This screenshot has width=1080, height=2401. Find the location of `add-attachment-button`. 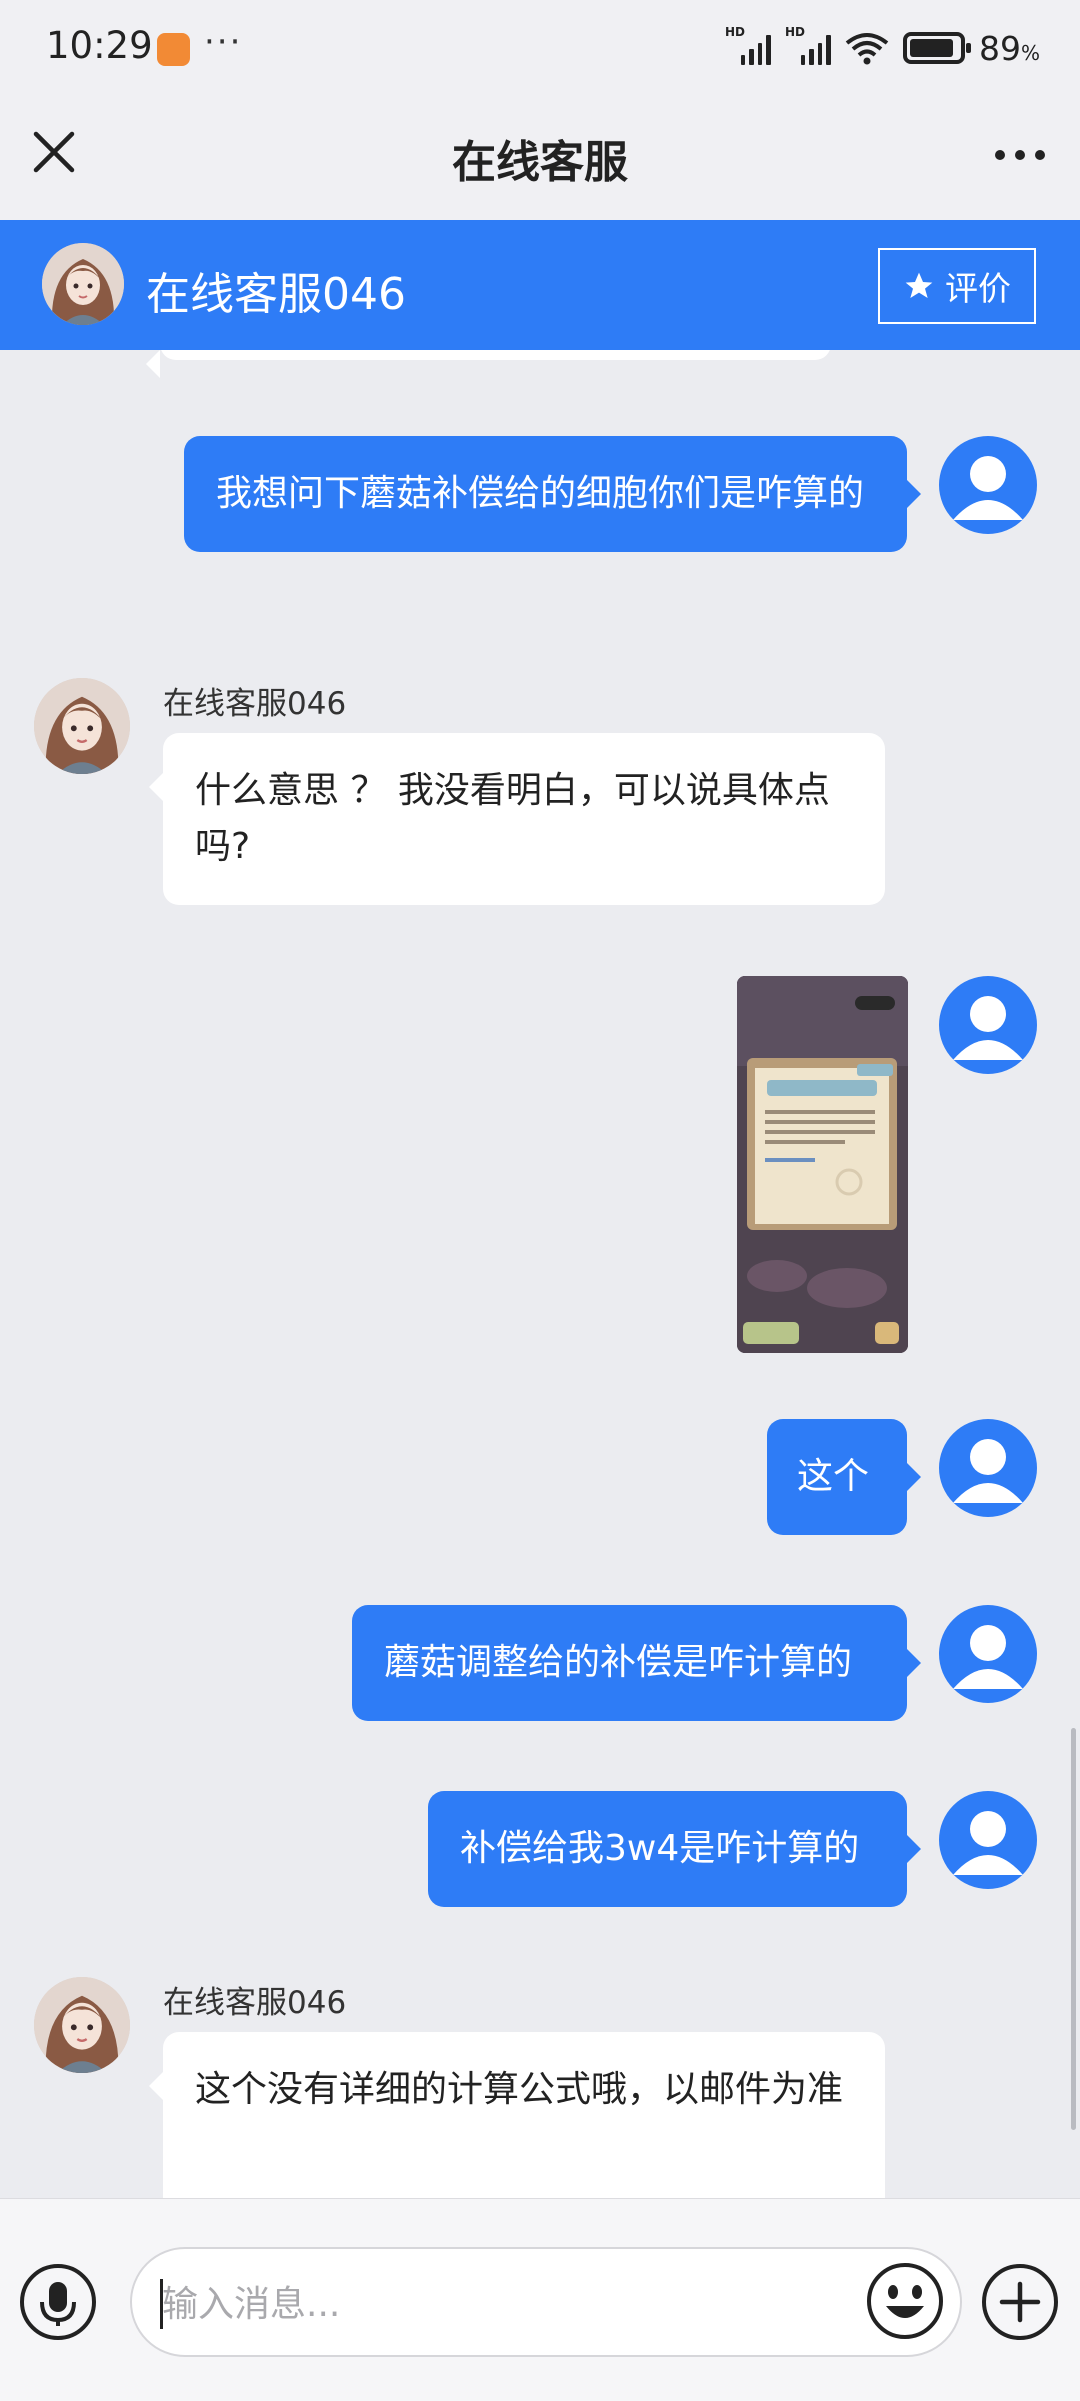

add-attachment-button is located at coordinates (1020, 2302).